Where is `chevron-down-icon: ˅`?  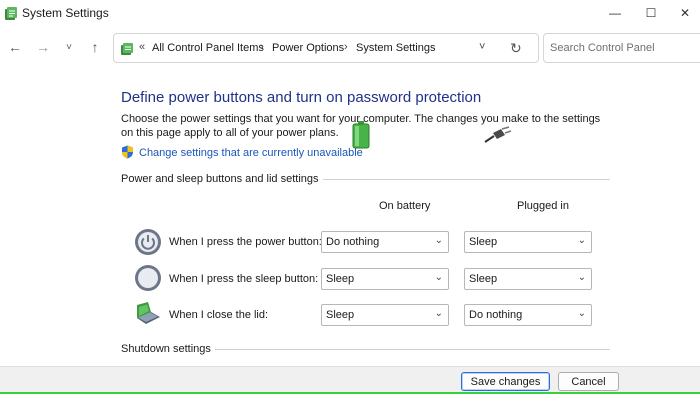 chevron-down-icon: ˅ is located at coordinates (69, 47).